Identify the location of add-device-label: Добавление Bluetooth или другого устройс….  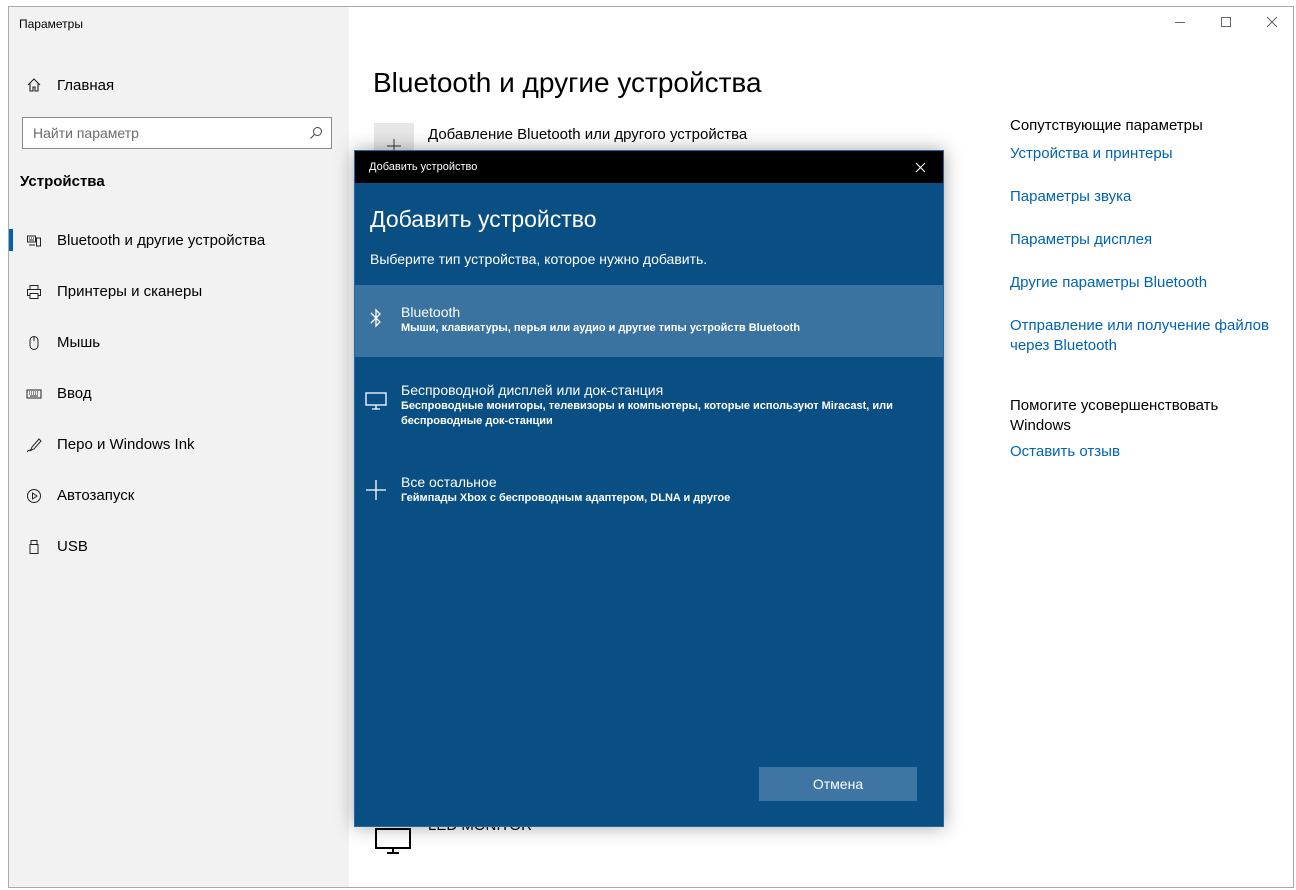
(588, 134).